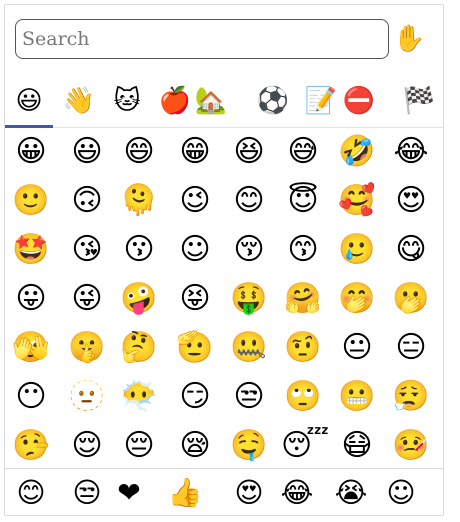  I want to click on tab-smileys-icon: 😃, so click(29, 103).